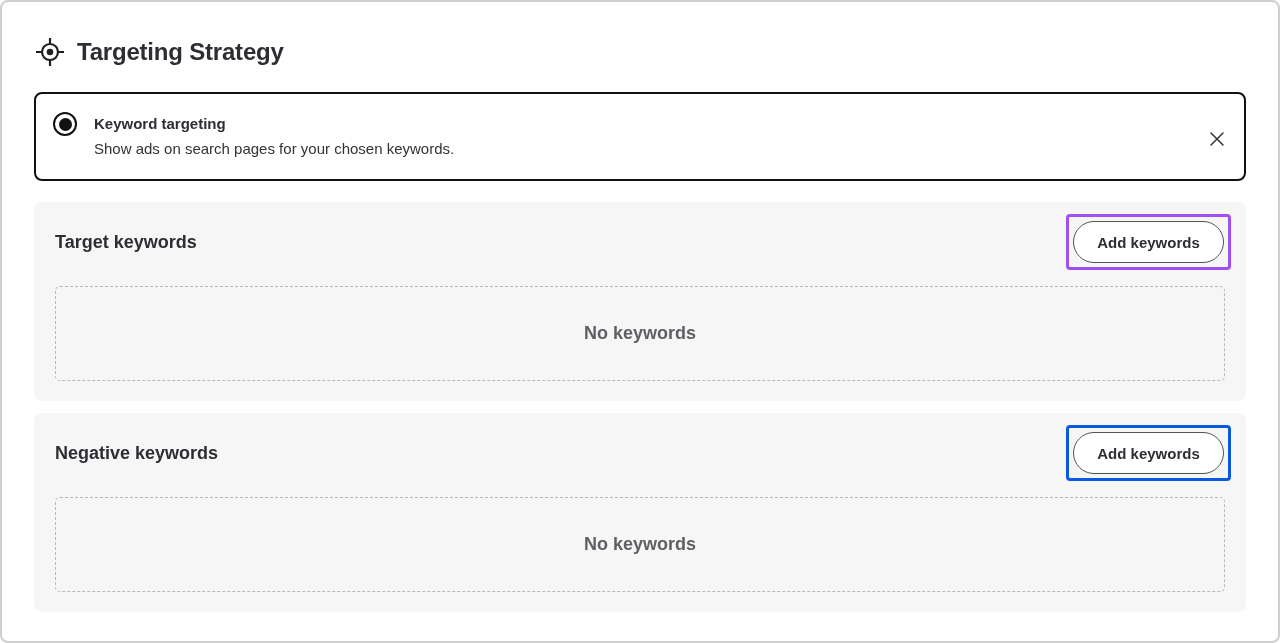 The width and height of the screenshot is (1280, 643). What do you see at coordinates (65, 124) in the screenshot?
I see `radio-button` at bounding box center [65, 124].